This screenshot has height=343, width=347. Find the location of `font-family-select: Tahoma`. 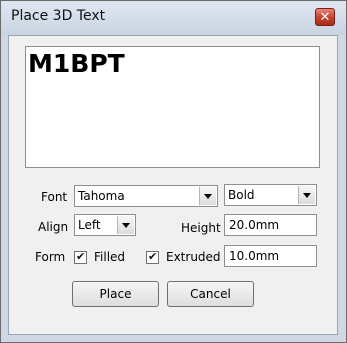

font-family-select: Tahoma is located at coordinates (146, 196).